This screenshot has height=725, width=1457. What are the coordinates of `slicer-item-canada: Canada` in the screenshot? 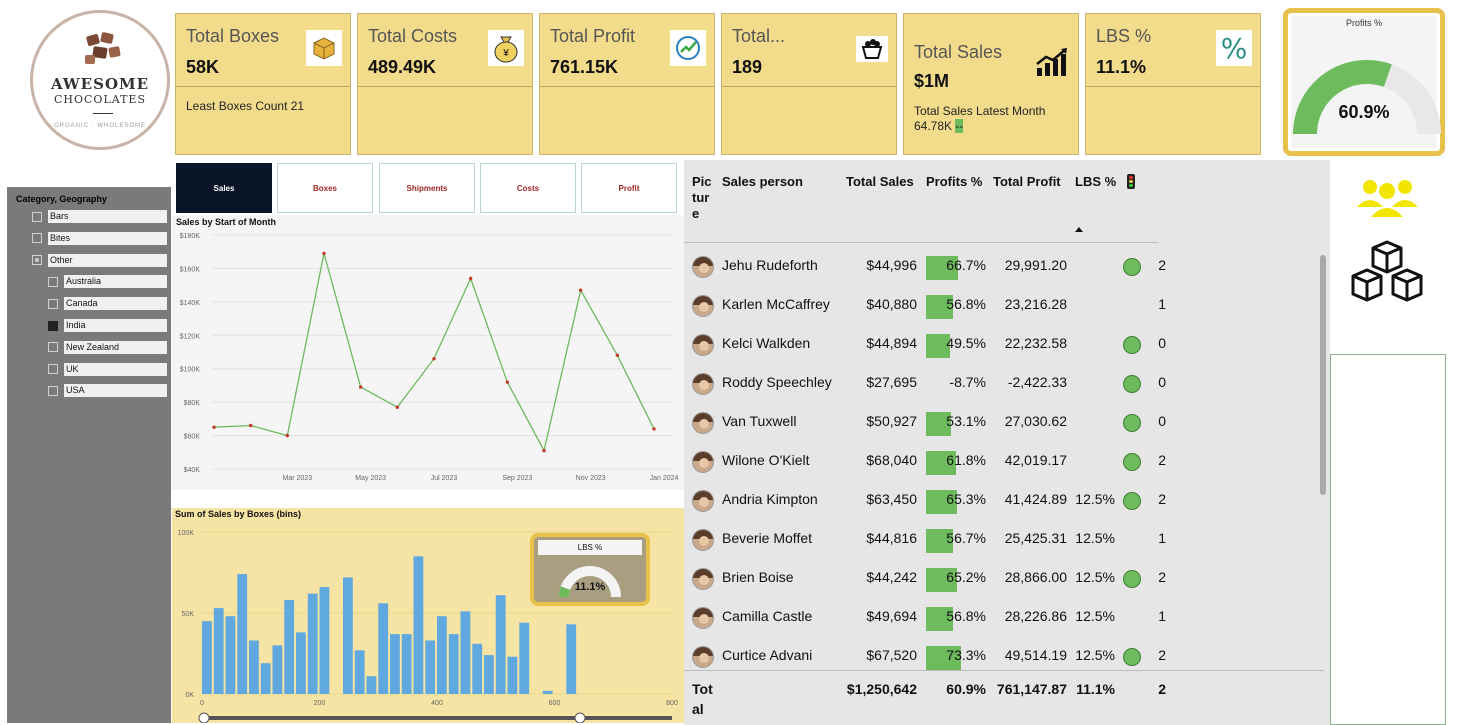 It's located at (107, 304).